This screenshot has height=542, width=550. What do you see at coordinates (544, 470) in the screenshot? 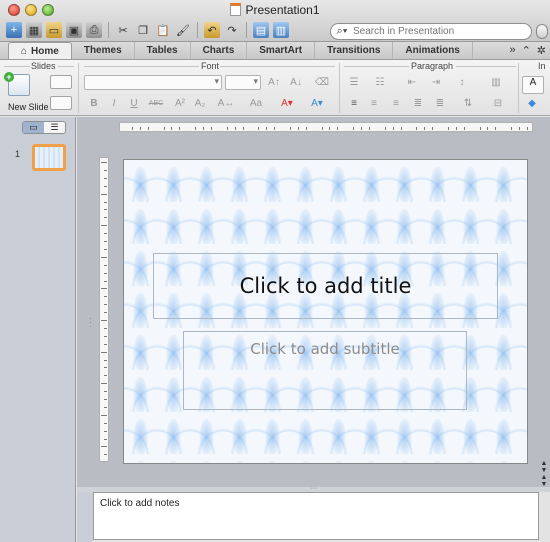
I see `scroll-down-icon: ▼` at bounding box center [544, 470].